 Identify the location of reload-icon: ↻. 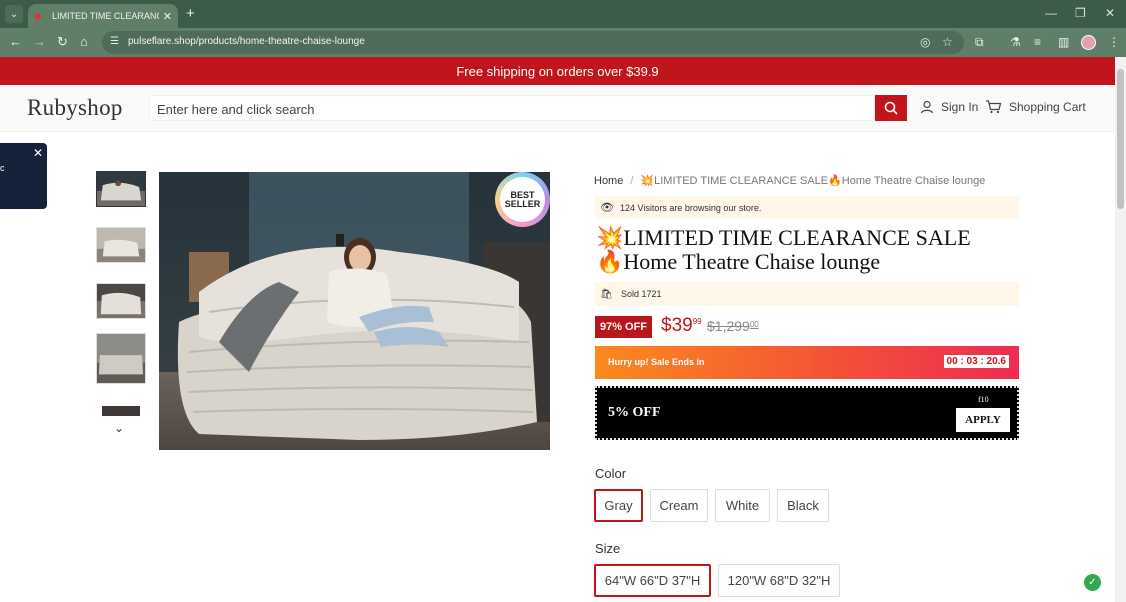
(62, 42).